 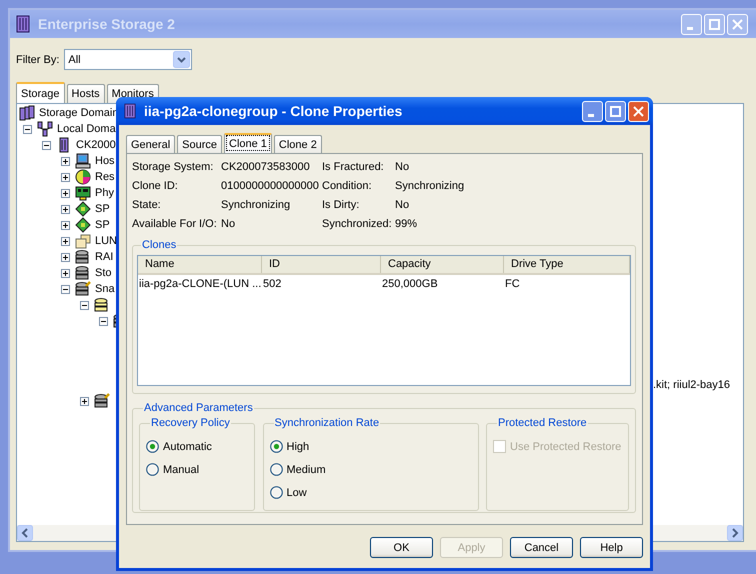 I want to click on group-title: Clones, so click(x=159, y=245).